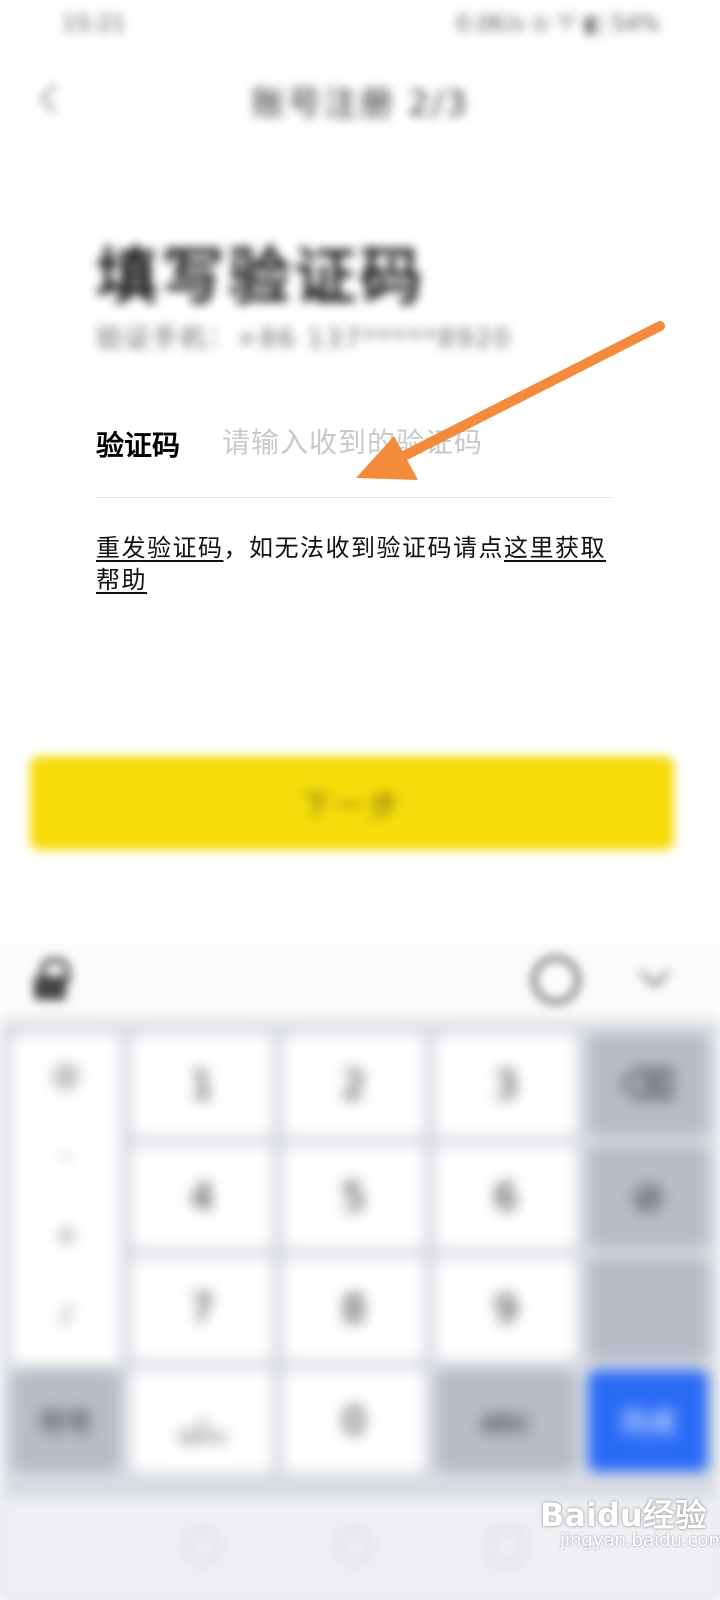  Describe the element at coordinates (640, 1540) in the screenshot. I see `baidu-watermark-domain: jingyan.baidu.com` at that location.